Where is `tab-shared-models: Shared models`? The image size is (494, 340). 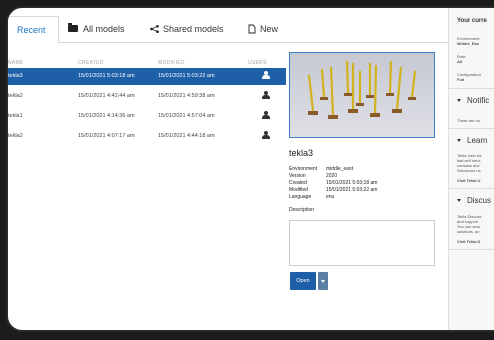 tab-shared-models: Shared models is located at coordinates (187, 29).